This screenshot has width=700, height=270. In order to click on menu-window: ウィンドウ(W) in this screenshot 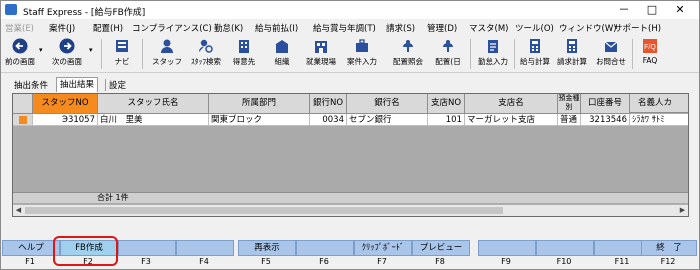, I will do `click(588, 28)`.